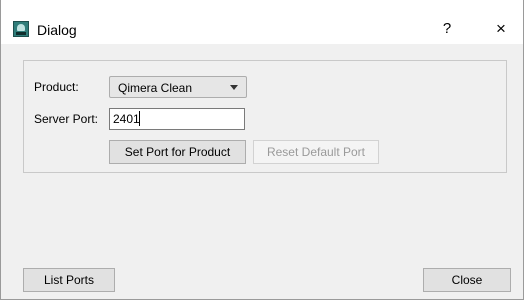 The image size is (524, 300). I want to click on set-port-button: Set Port for Product, so click(177, 152).